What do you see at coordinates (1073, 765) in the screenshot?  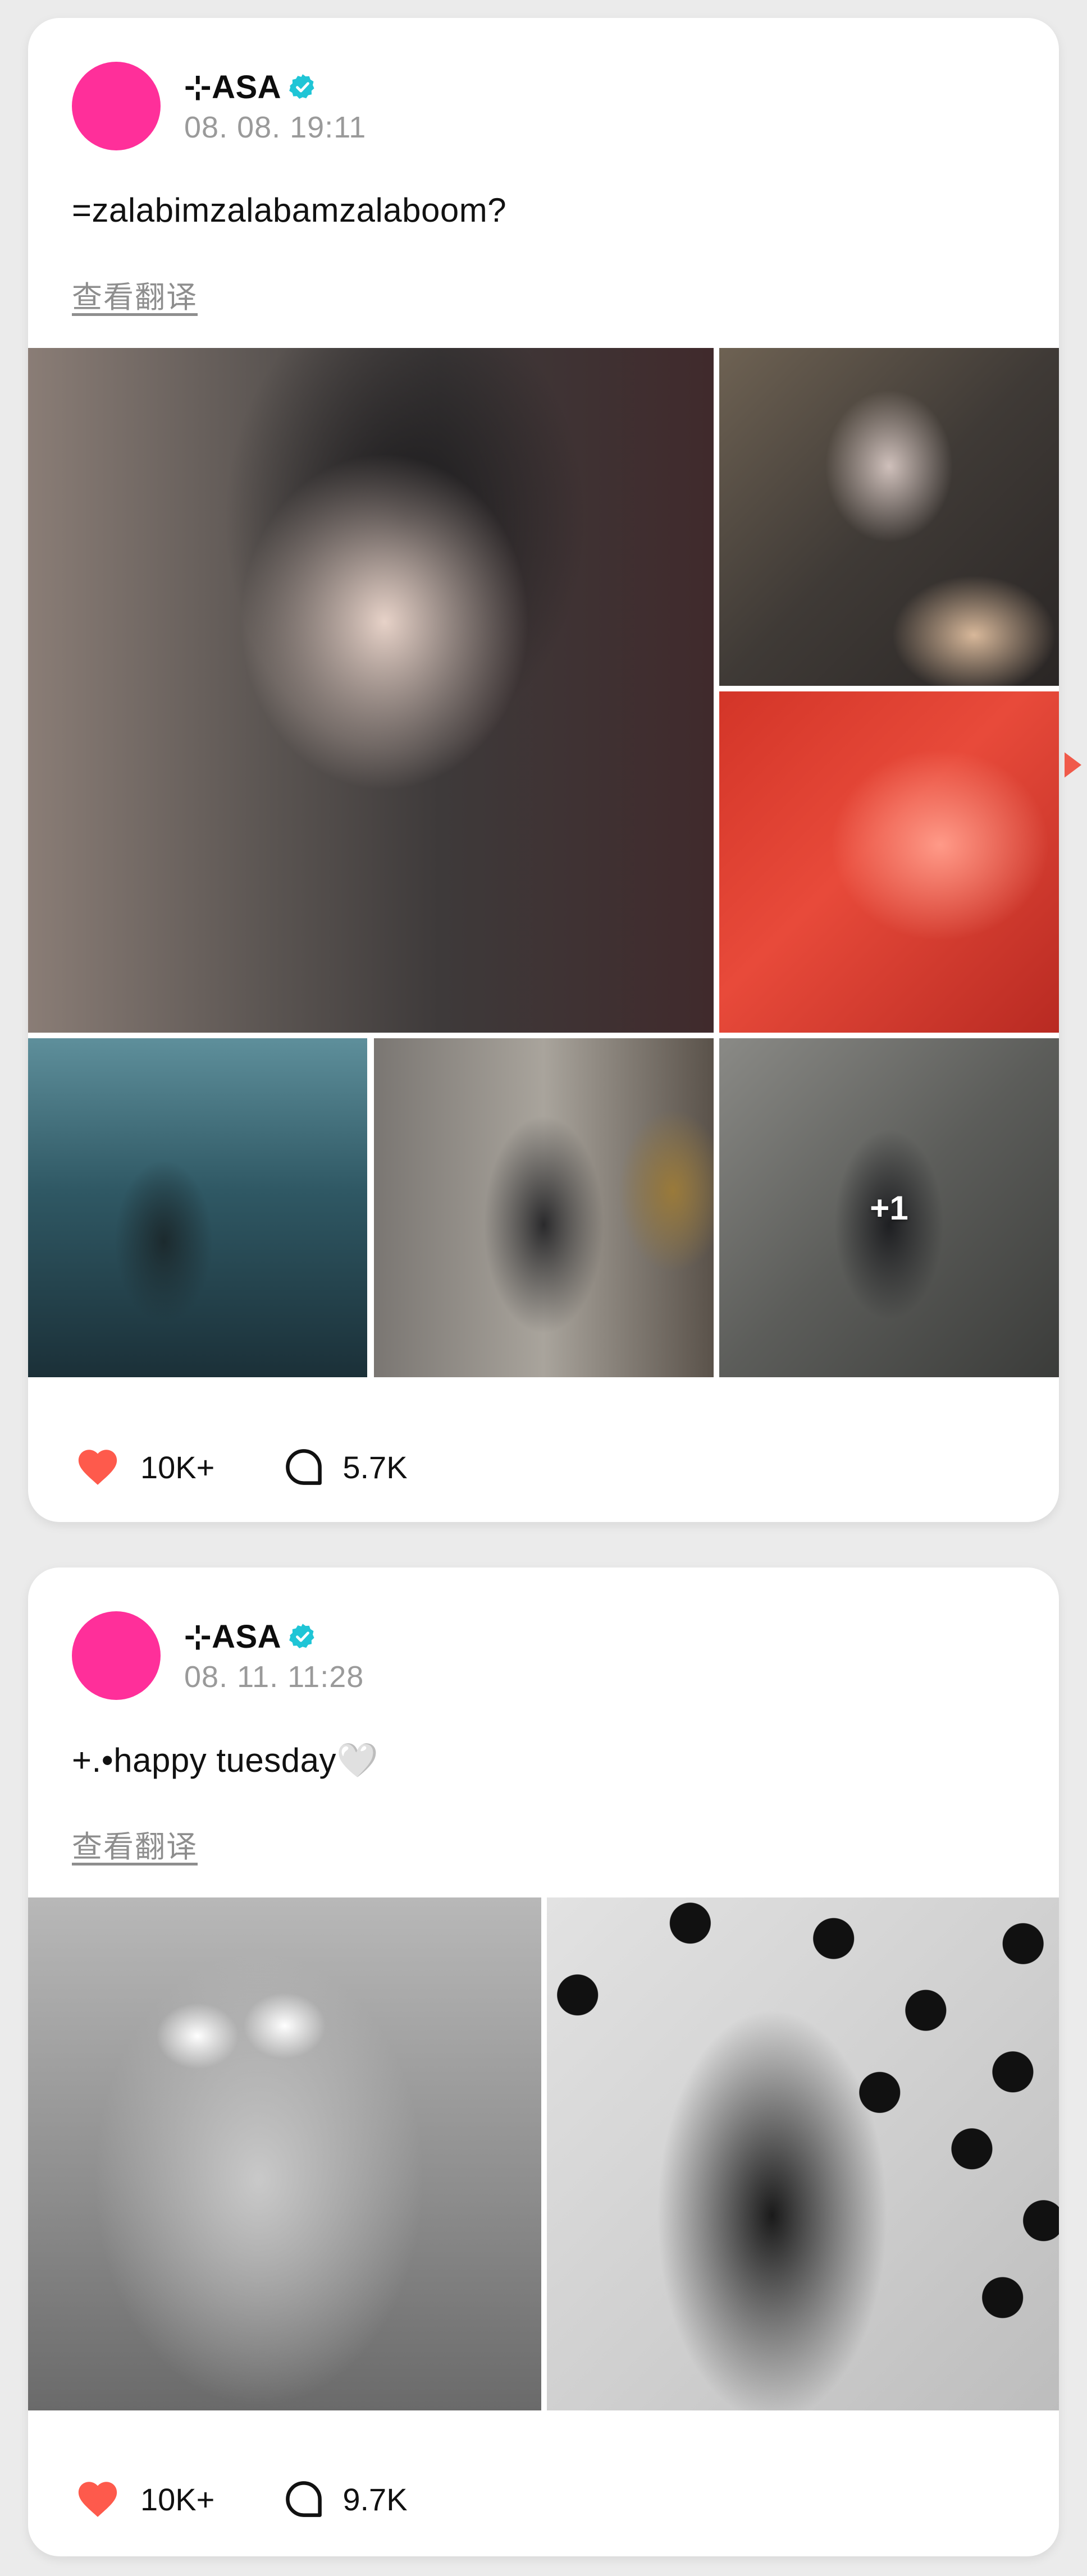 I see `chevron-right-icon` at bounding box center [1073, 765].